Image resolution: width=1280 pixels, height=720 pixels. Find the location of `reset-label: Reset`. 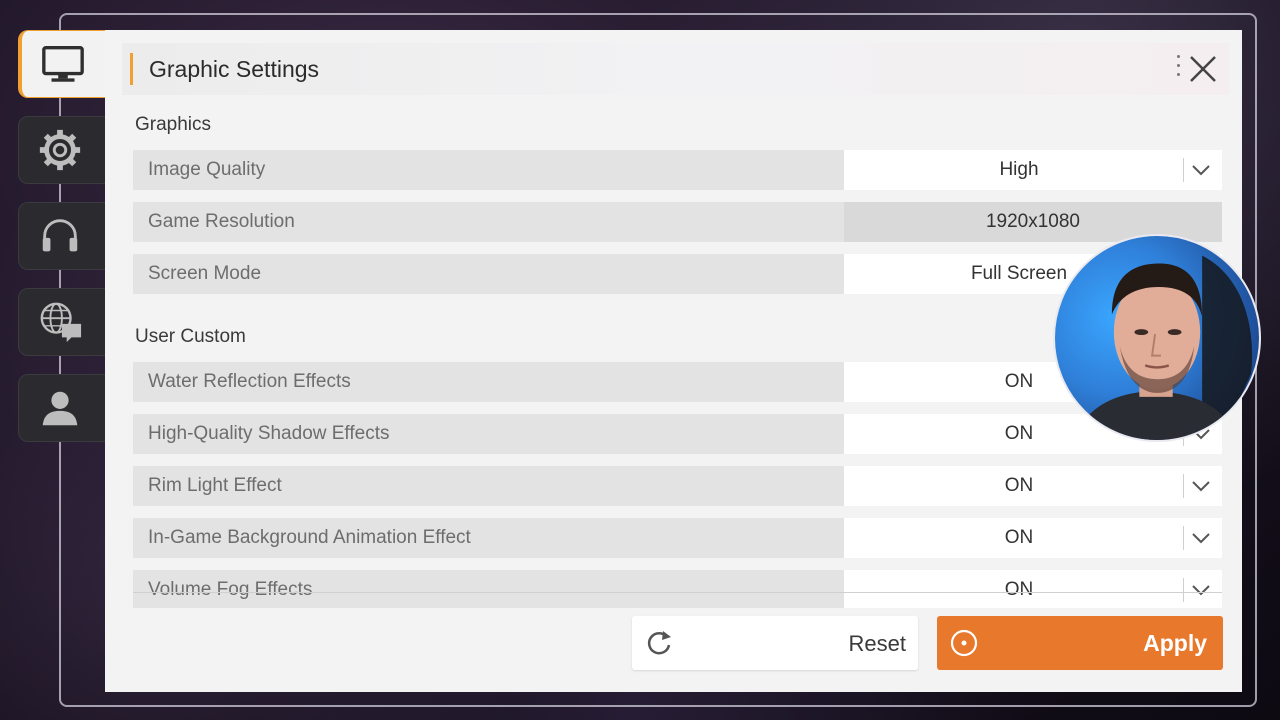

reset-label: Reset is located at coordinates (877, 643).